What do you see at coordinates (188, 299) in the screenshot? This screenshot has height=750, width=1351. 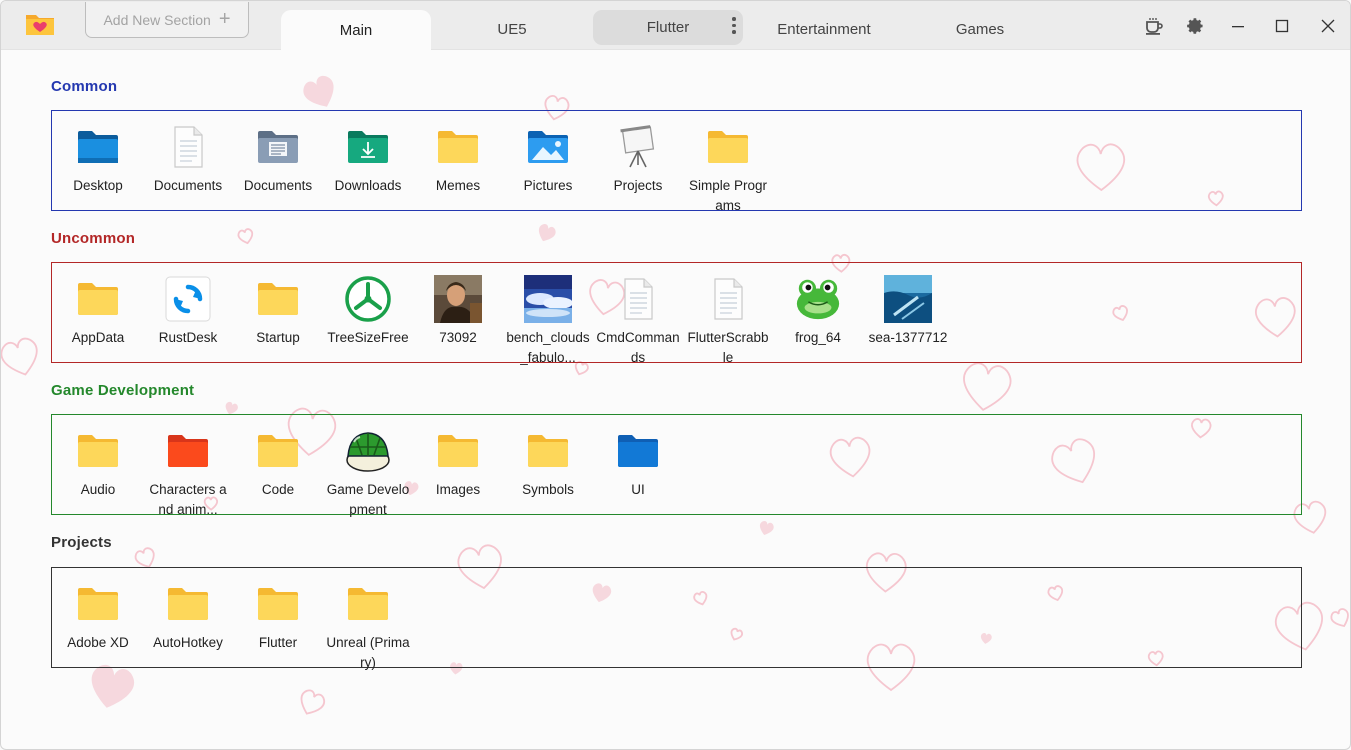 I see `rustdesk-icon` at bounding box center [188, 299].